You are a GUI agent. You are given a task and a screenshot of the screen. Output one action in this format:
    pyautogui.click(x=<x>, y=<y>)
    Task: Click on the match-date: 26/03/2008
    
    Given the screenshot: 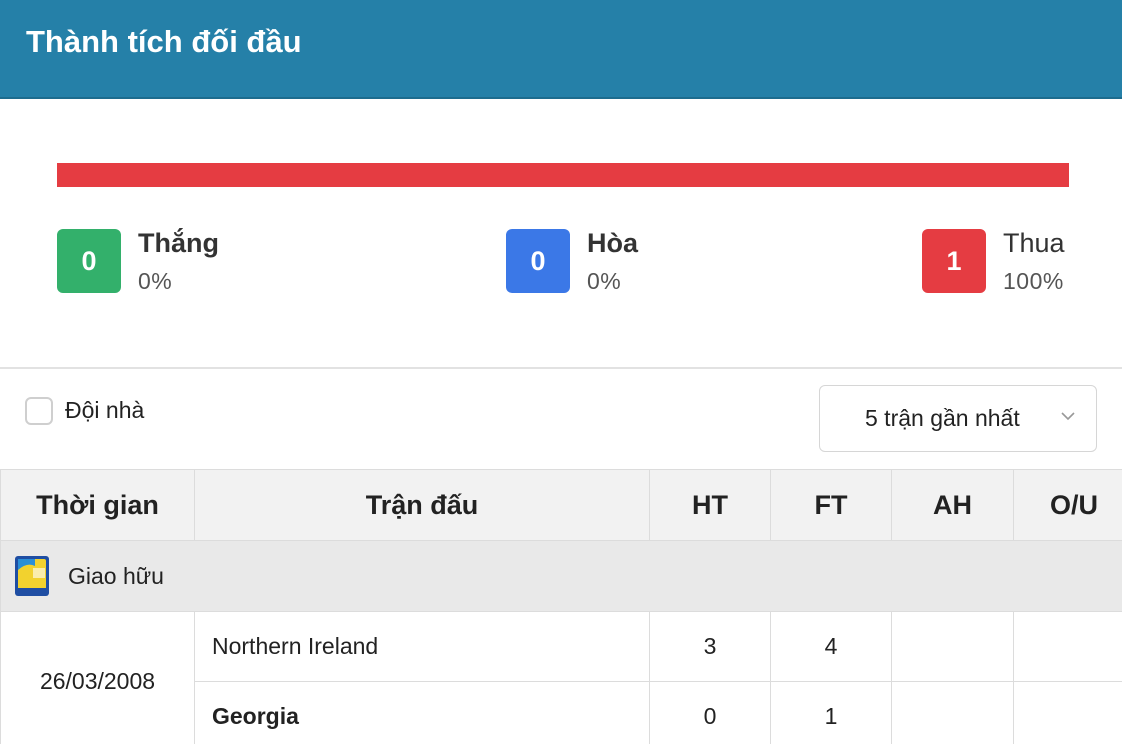 What is the action you would take?
    pyautogui.click(x=97, y=677)
    